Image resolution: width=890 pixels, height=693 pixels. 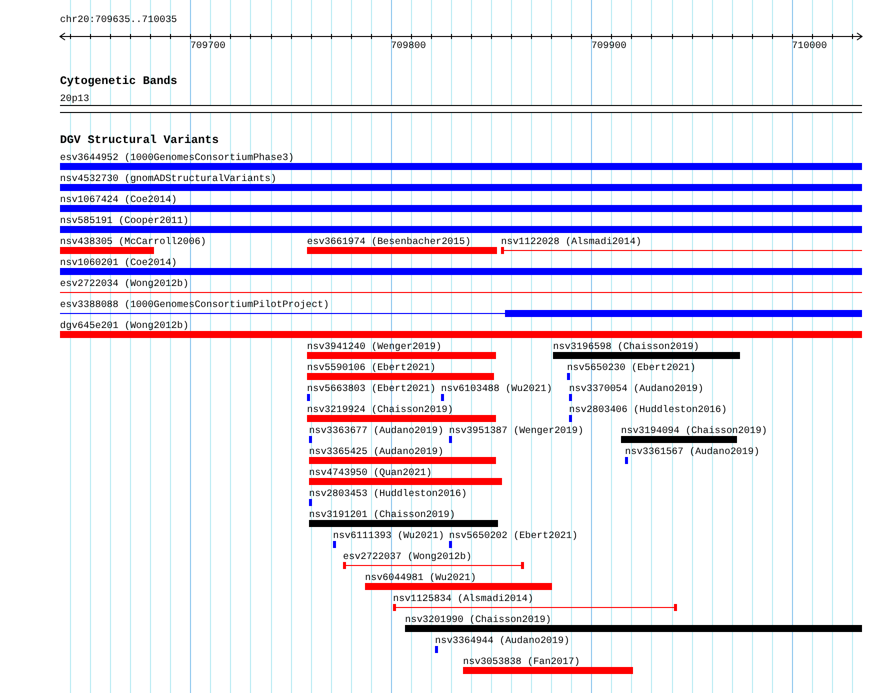 What do you see at coordinates (139, 141) in the screenshot?
I see `track-title: DGV Structural Variants` at bounding box center [139, 141].